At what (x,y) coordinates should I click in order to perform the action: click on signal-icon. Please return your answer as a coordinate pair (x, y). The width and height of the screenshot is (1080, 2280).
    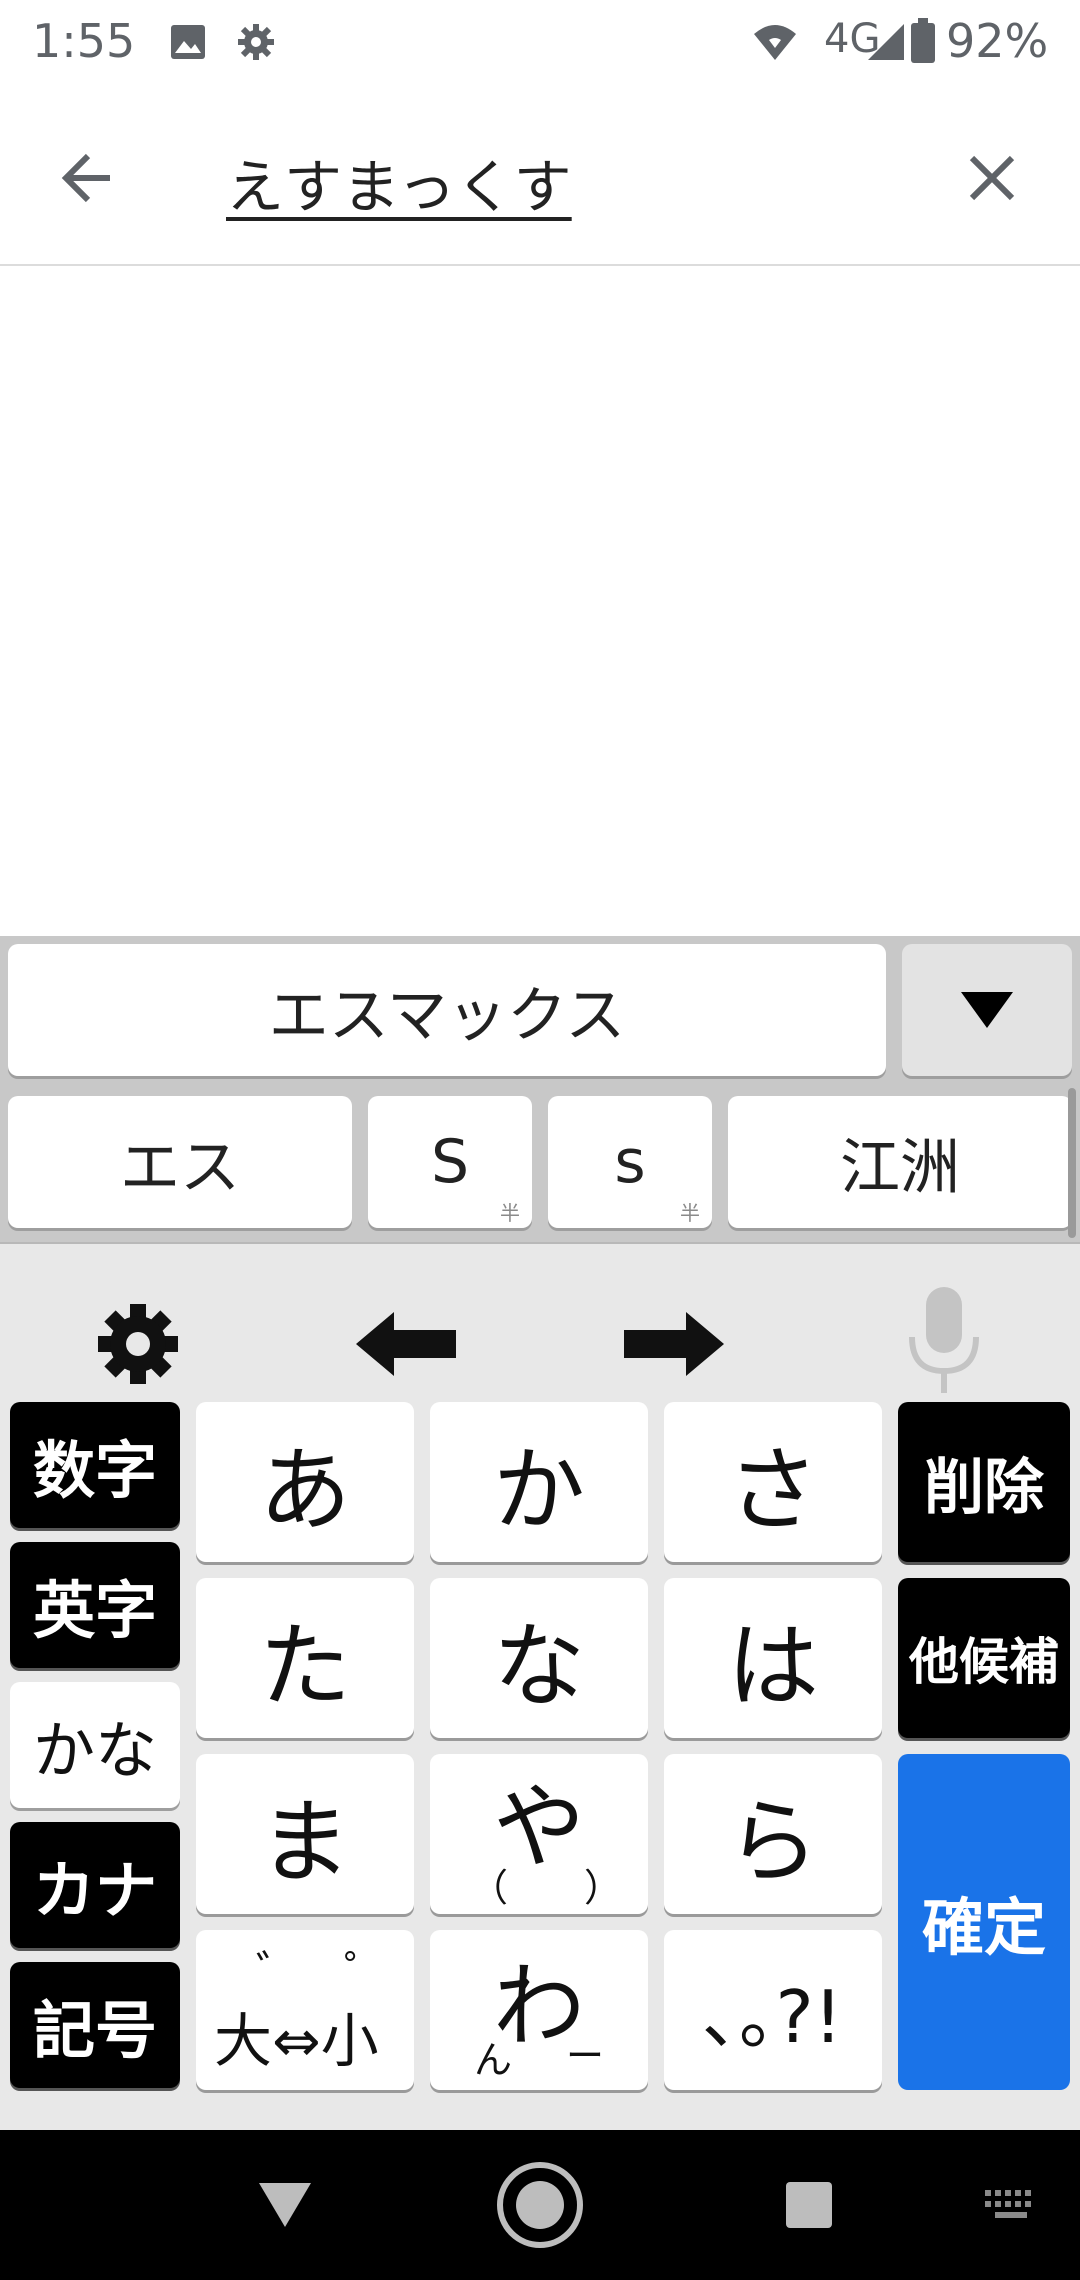
    Looking at the image, I should click on (886, 42).